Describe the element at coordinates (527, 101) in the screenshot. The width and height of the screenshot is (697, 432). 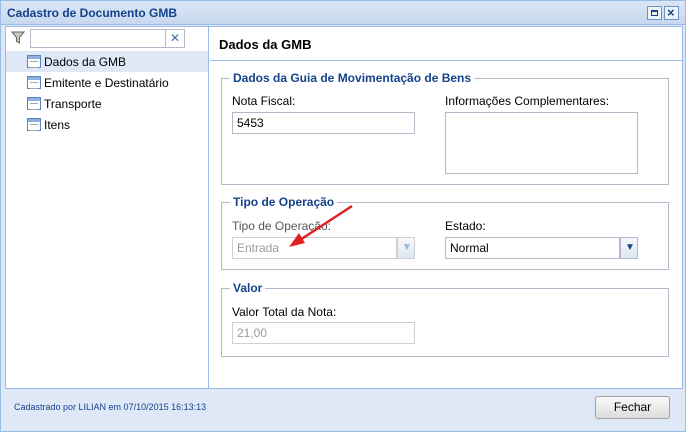
I see `info-complementares-label: Informações Complementares:` at that location.